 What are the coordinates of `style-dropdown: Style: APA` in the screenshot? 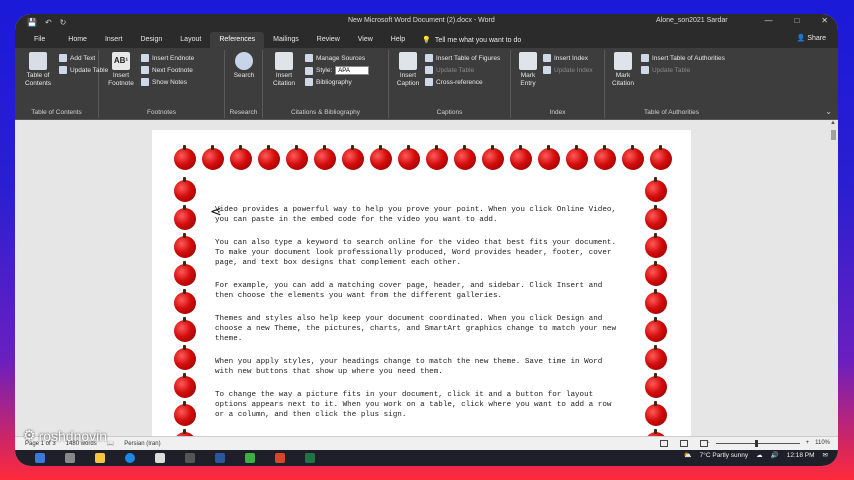 It's located at (337, 70).